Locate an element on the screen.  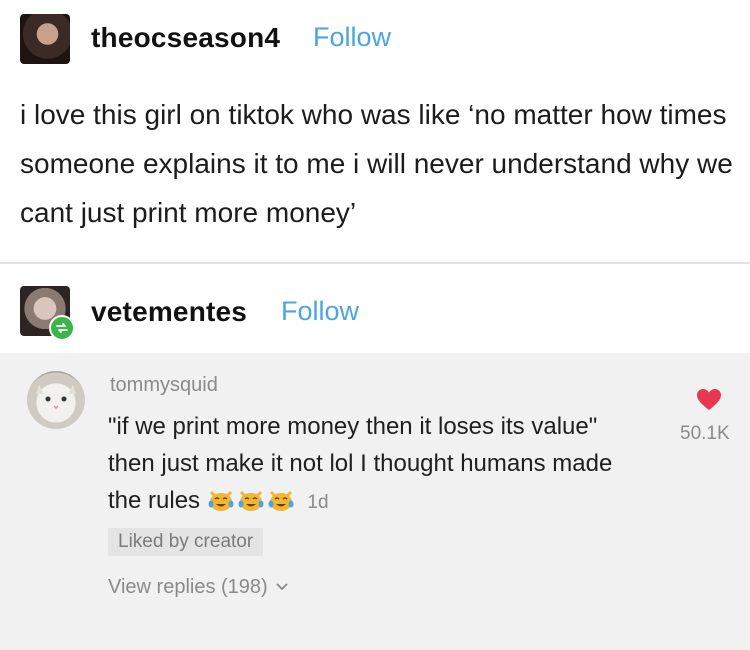
view-replies-link: View replies (198) is located at coordinates (198, 587).